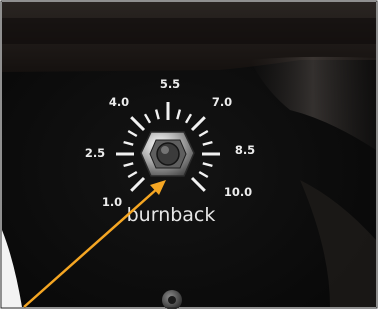 This screenshot has height=309, width=378. What do you see at coordinates (112, 202) in the screenshot?
I see `dial-scale-label-1-0: 1.0` at bounding box center [112, 202].